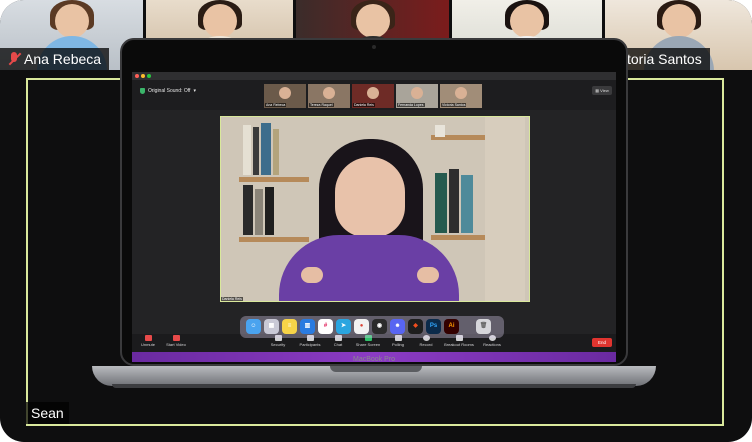  I want to click on shield-icon, so click(142, 91).